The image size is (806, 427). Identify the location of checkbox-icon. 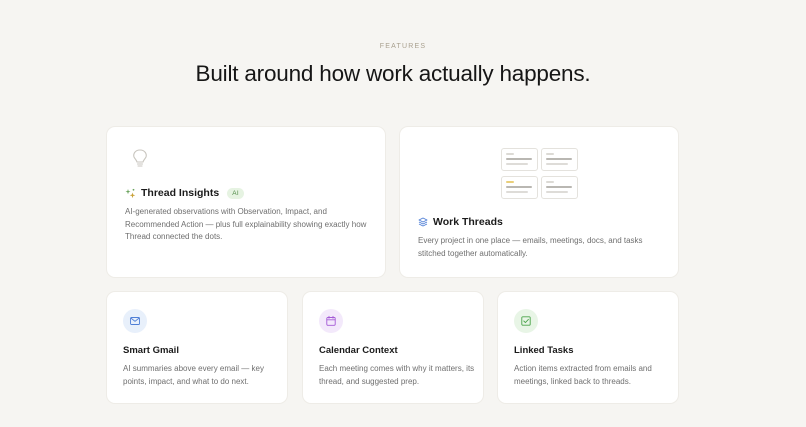
(526, 321).